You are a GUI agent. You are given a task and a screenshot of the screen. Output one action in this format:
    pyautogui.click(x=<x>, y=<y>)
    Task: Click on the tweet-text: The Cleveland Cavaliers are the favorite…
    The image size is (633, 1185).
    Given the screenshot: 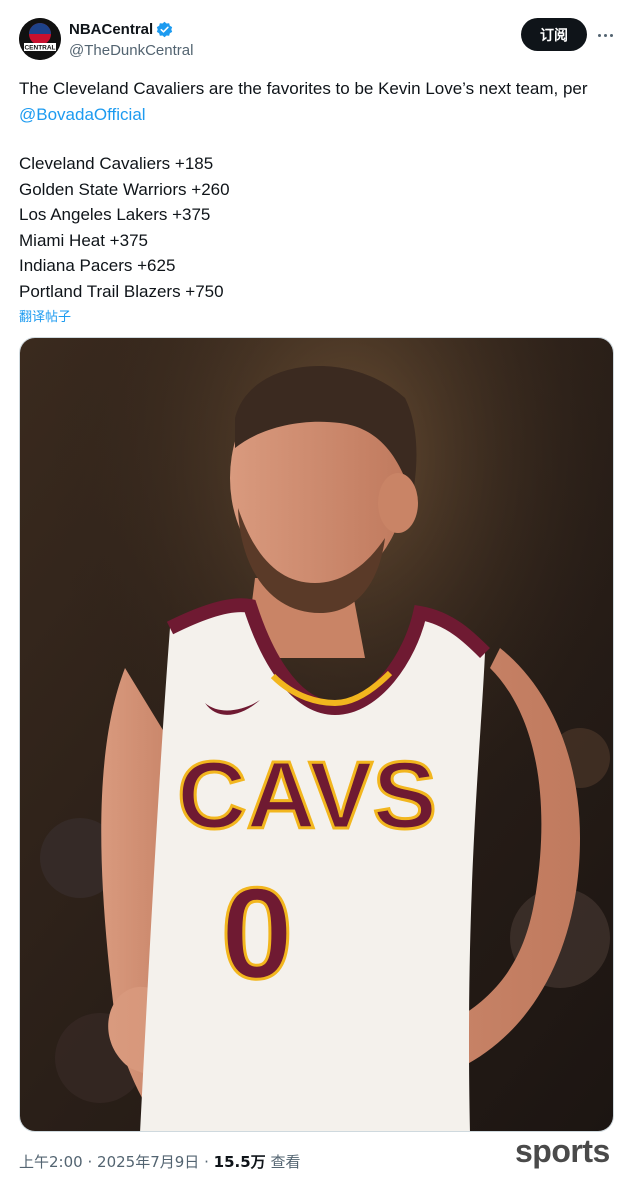 What is the action you would take?
    pyautogui.click(x=314, y=101)
    